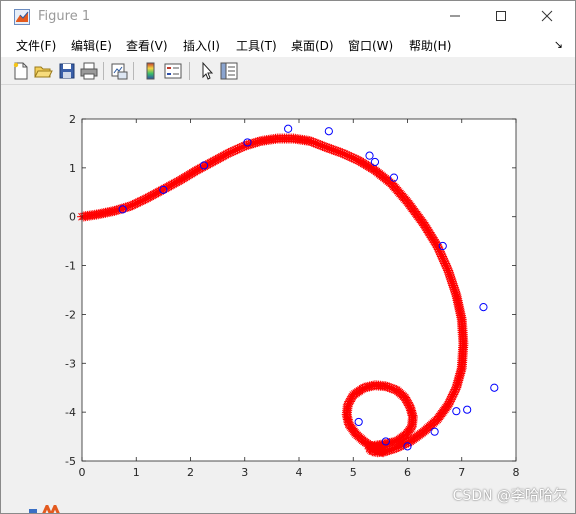  What do you see at coordinates (312, 45) in the screenshot?
I see `menu-desktop: 桌面(D)` at bounding box center [312, 45].